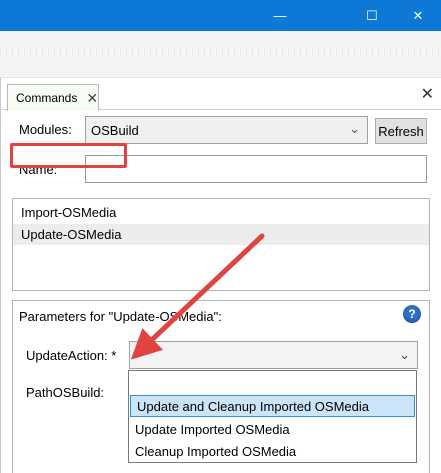  I want to click on dropdown-option: Update and Cleanup Imported OSMedia, so click(272, 406).